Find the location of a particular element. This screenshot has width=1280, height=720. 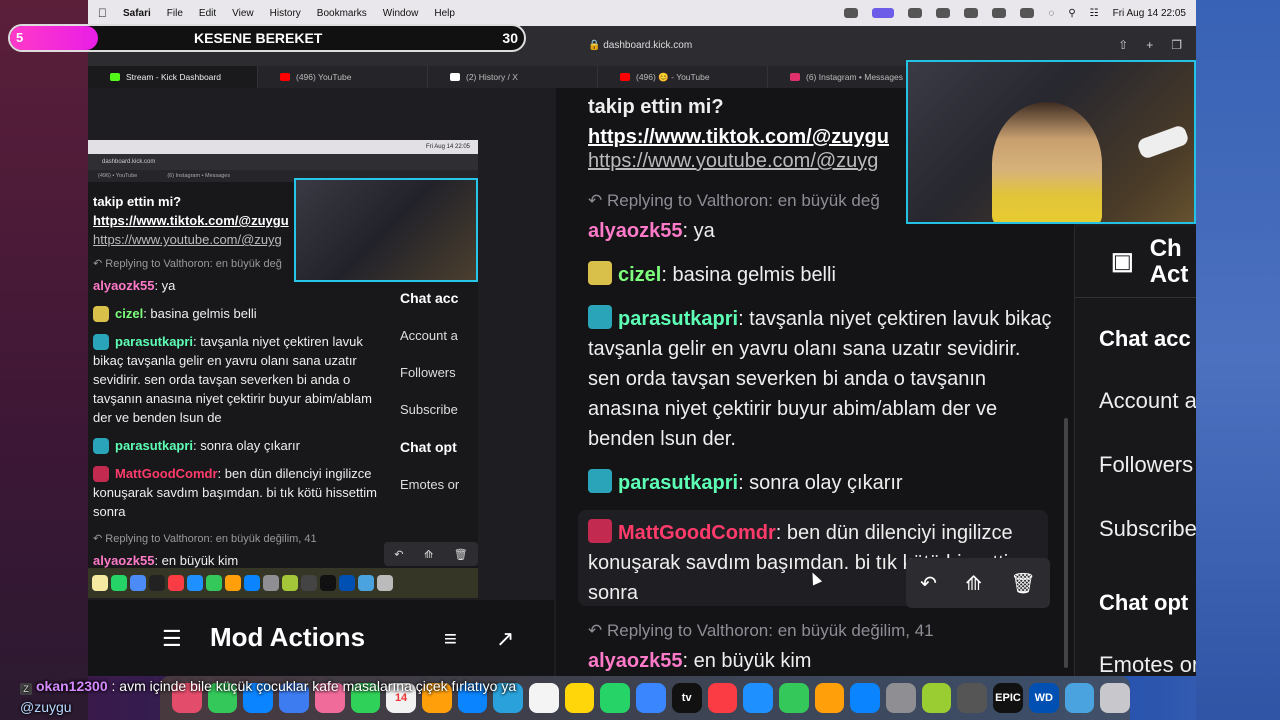

instagram-icon is located at coordinates (795, 77).